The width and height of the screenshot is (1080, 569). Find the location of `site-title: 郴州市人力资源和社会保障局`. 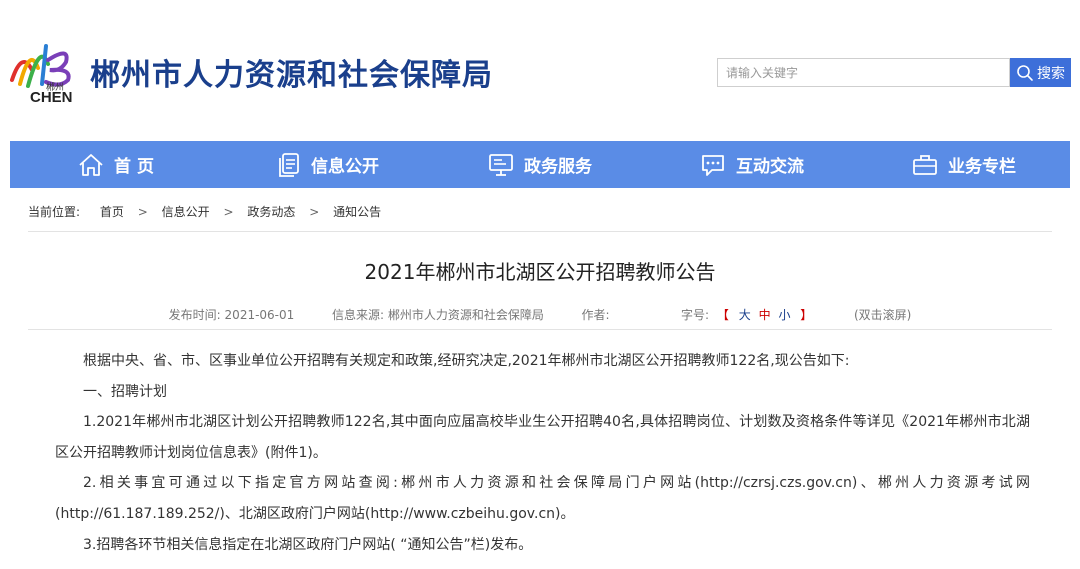

site-title: 郴州市人力资源和社会保障局 is located at coordinates (291, 72).